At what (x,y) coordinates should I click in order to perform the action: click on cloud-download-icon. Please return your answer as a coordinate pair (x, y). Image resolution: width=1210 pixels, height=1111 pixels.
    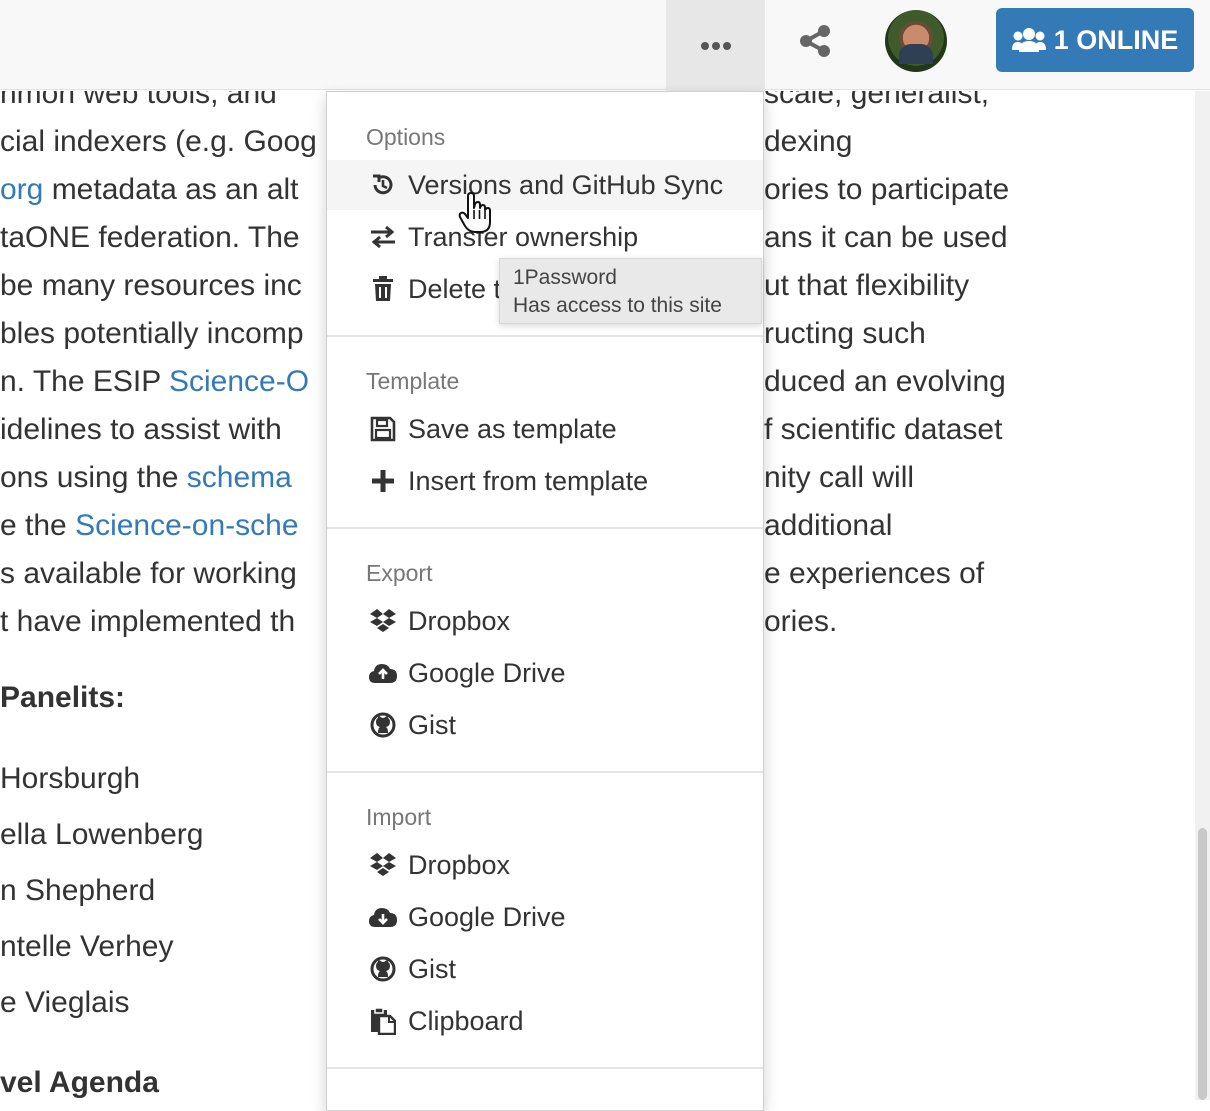
    Looking at the image, I should click on (383, 917).